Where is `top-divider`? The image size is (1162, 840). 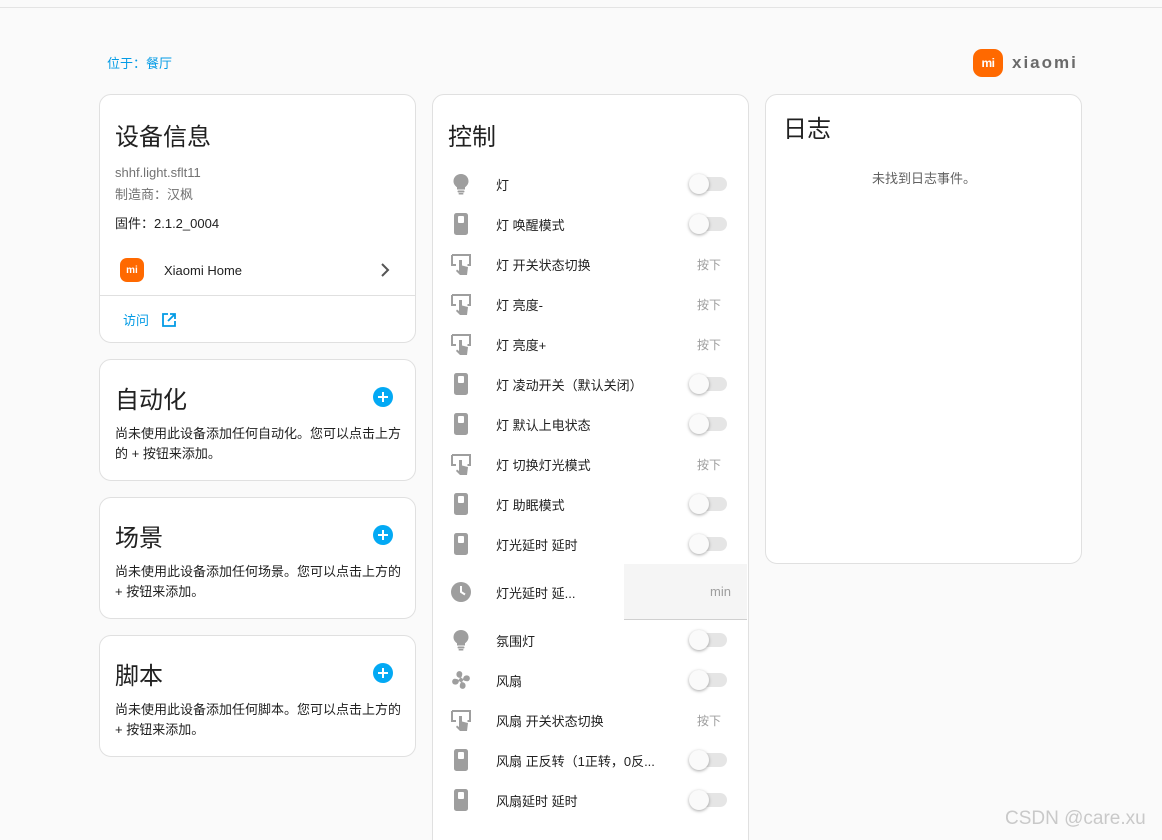
top-divider is located at coordinates (581, 7).